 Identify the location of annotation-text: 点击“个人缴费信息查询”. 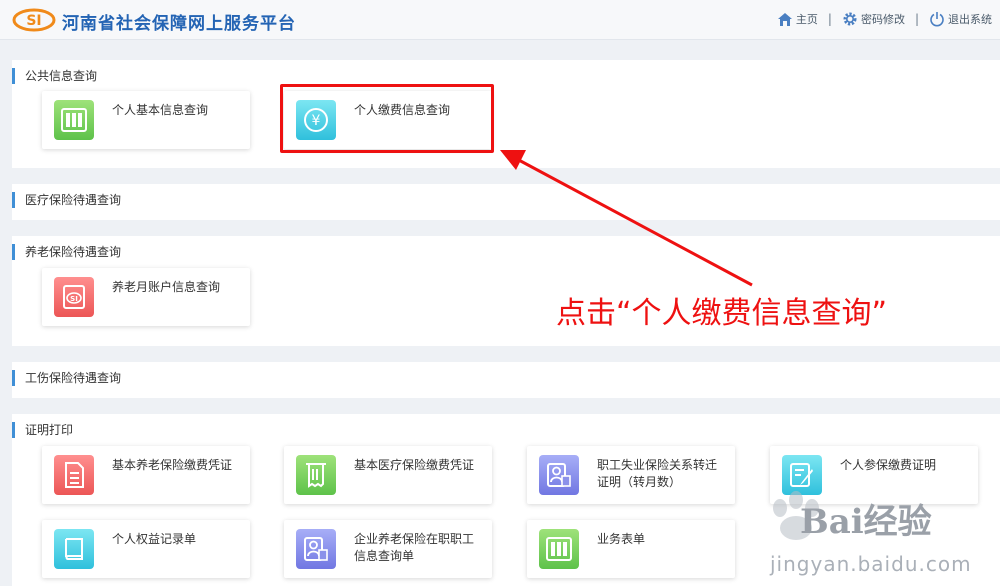
(722, 313).